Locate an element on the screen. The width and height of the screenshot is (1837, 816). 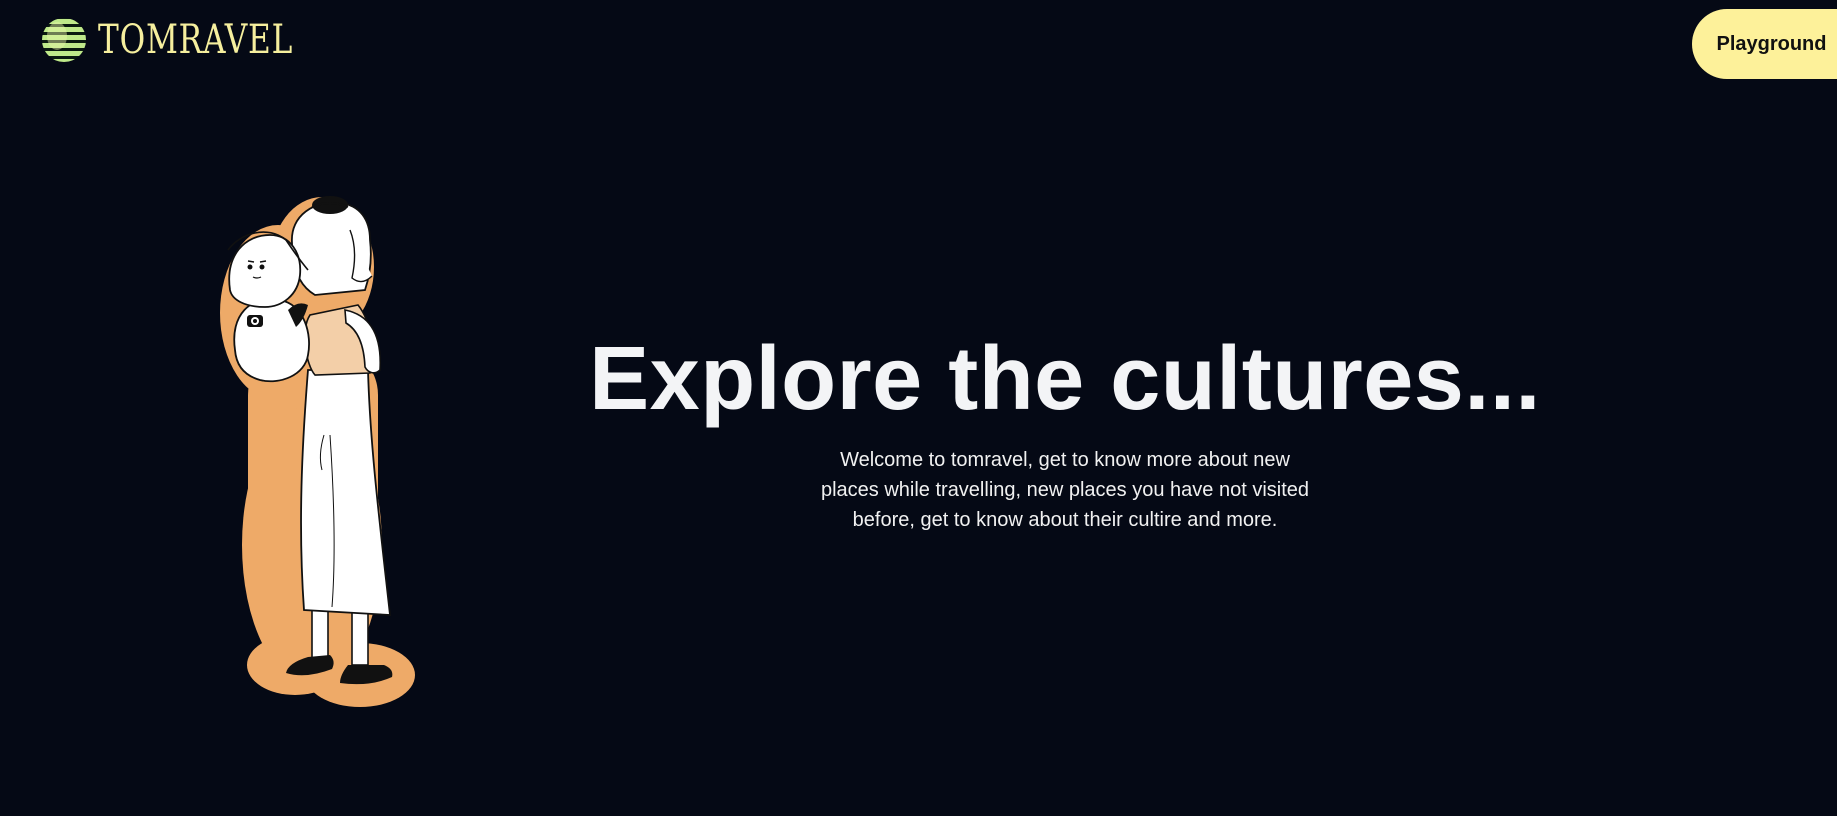
traveler-illustration is located at coordinates (317, 451).